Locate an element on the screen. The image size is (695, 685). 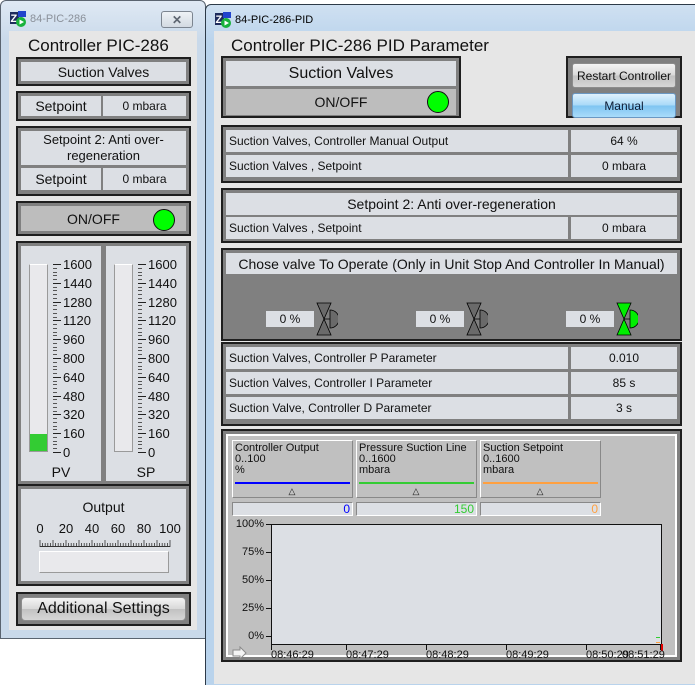
trend-pen: Controller Output 0..100% △ is located at coordinates (292, 469).